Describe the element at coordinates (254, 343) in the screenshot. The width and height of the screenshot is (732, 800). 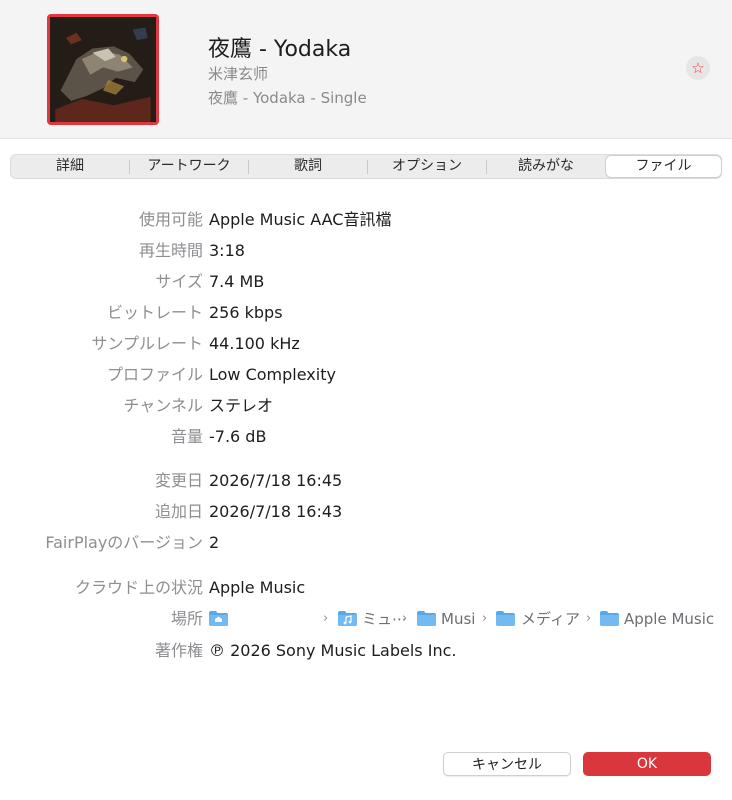
I see `info-value: 44.100 kHz` at that location.